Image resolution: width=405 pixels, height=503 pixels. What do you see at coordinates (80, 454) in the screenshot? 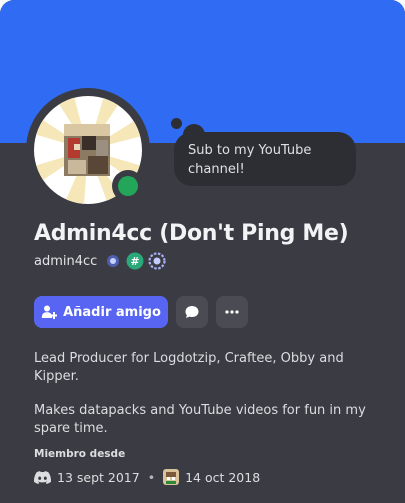
I see `member-since-title: Miembro desde` at bounding box center [80, 454].